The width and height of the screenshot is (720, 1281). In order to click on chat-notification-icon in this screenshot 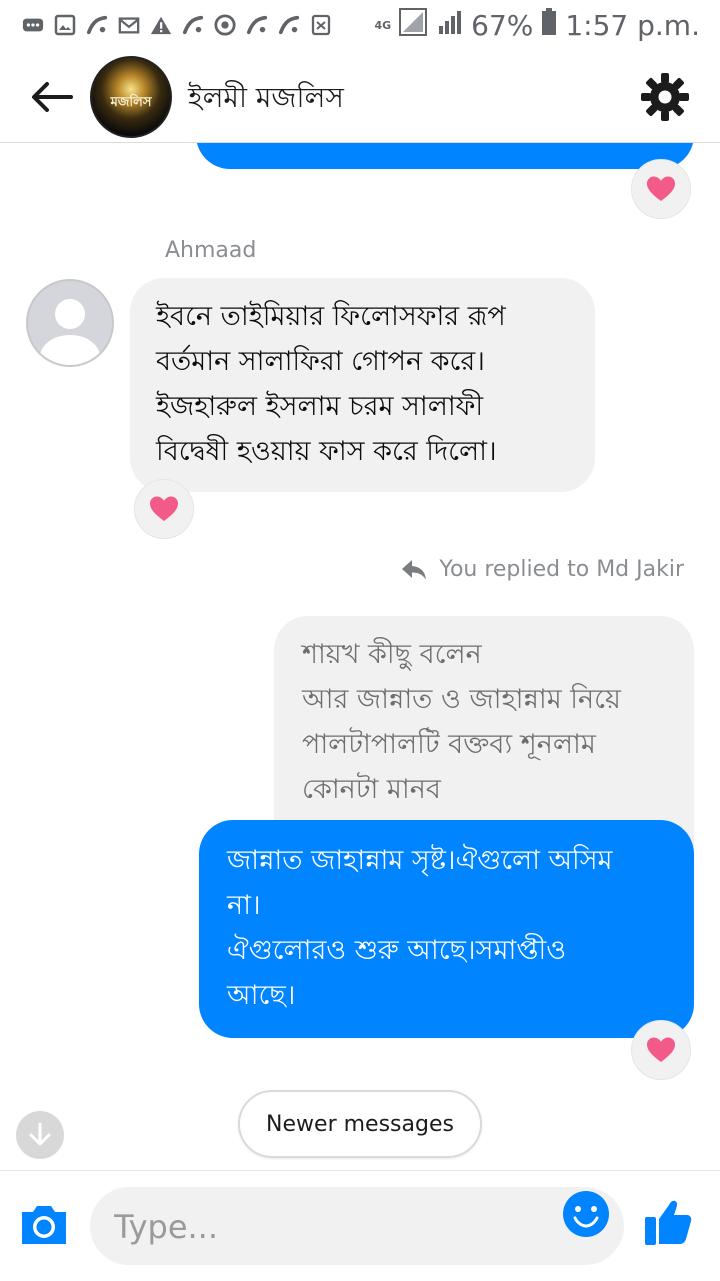, I will do `click(33, 25)`.